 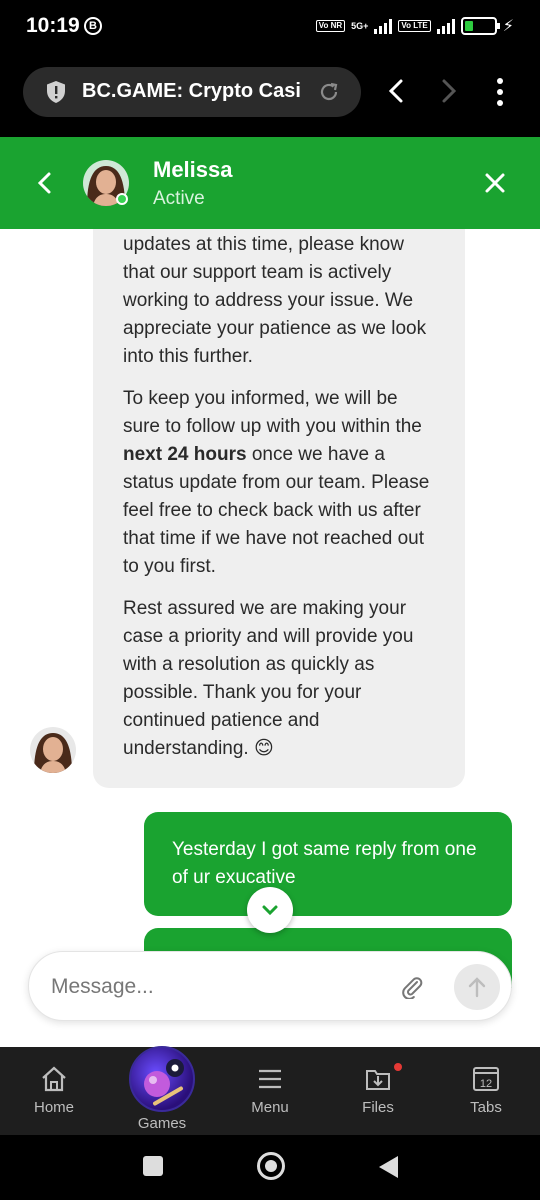 I want to click on attachment-icon, so click(x=412, y=987).